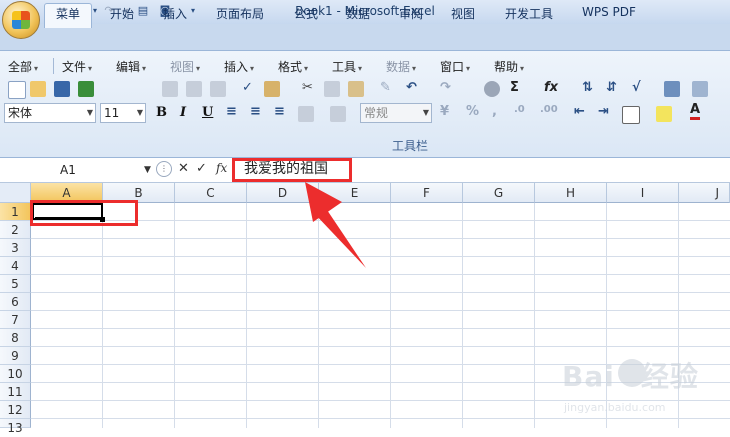 The image size is (730, 437). I want to click on column-header-j: J, so click(704, 193).